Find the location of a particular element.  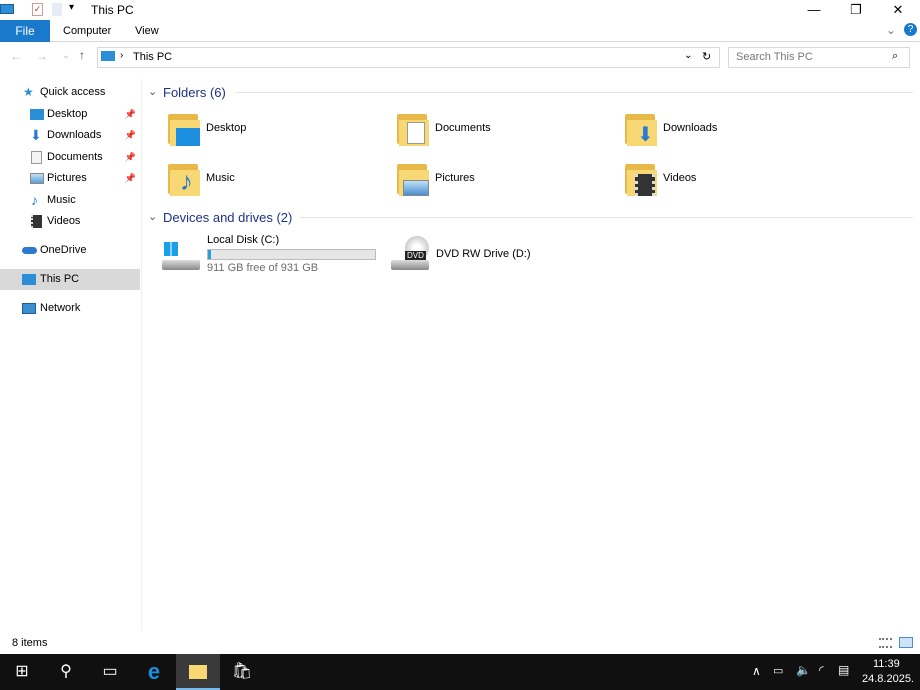

desktop-folder-icon is located at coordinates (183, 129).